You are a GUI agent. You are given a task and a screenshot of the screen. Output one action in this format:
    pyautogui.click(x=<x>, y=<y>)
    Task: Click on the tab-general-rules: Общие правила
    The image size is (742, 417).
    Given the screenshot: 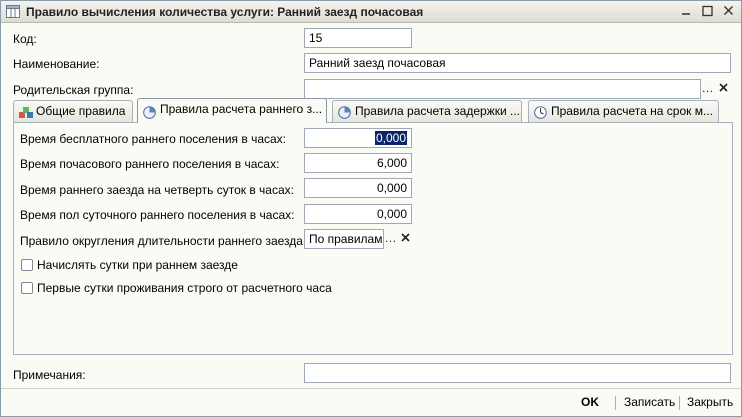 What is the action you would take?
    pyautogui.click(x=73, y=111)
    